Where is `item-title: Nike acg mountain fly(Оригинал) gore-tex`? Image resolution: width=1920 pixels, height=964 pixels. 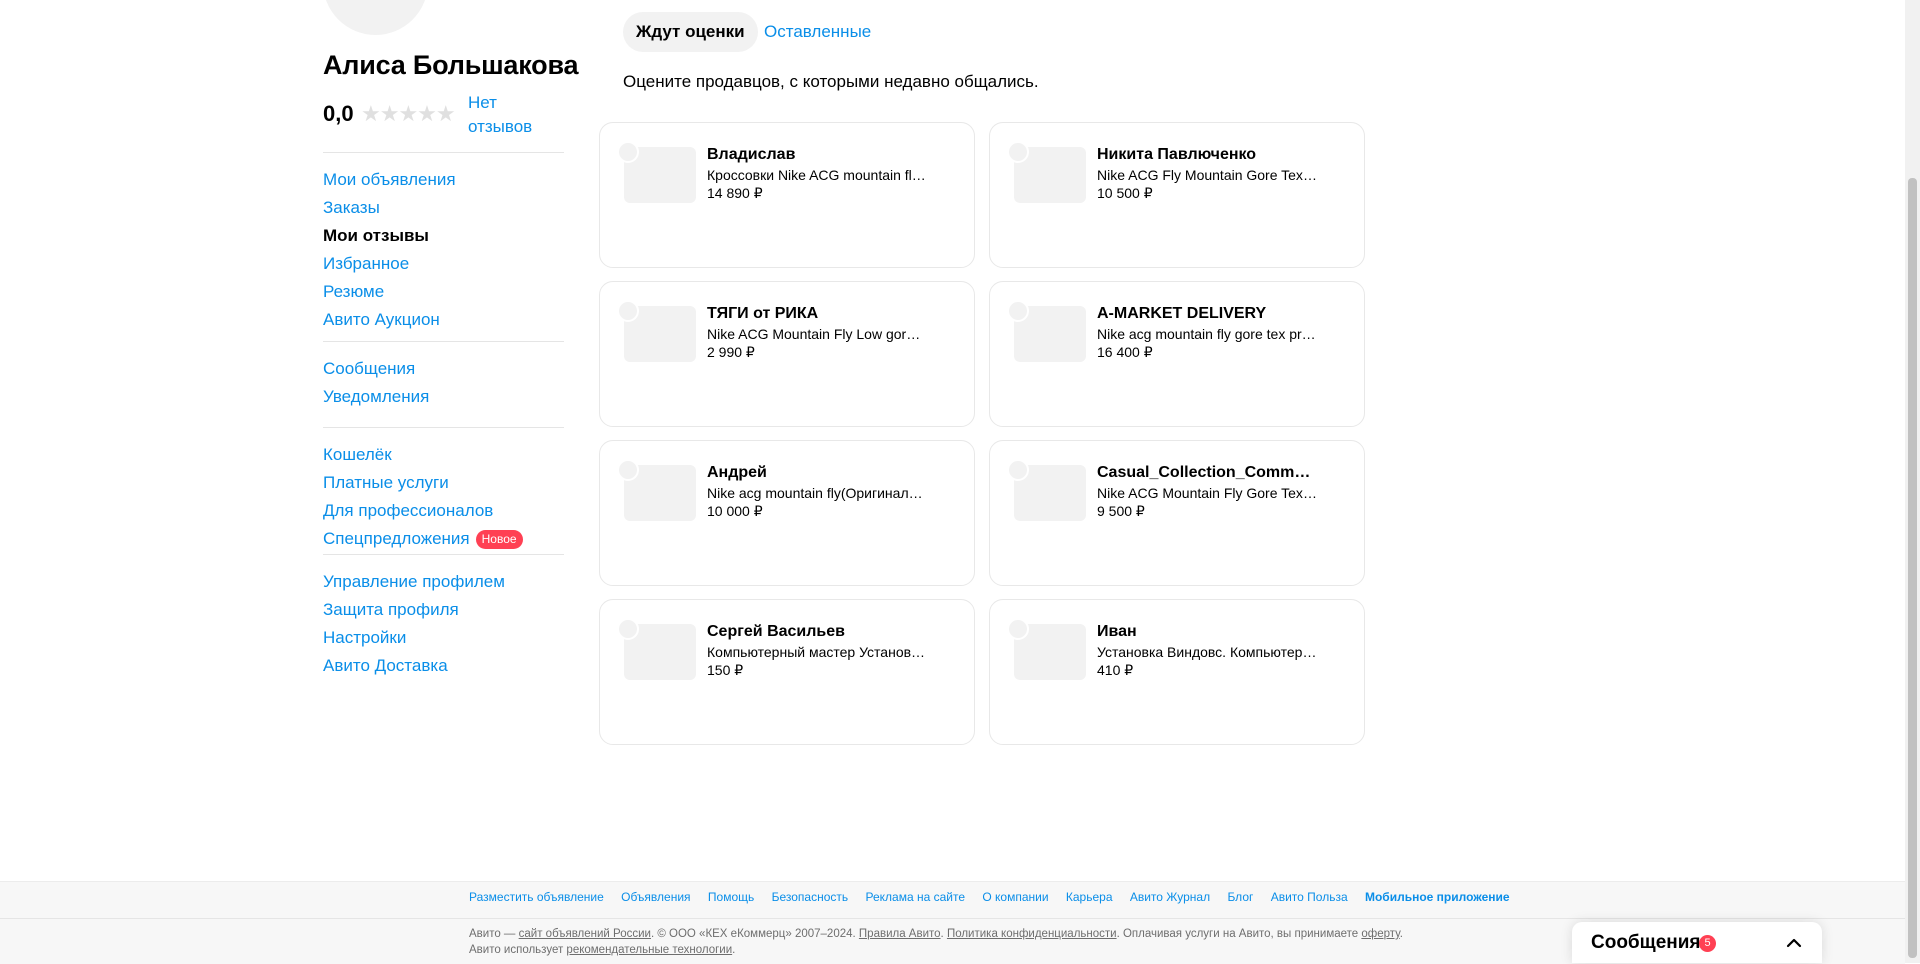
item-title: Nike acg mountain fly(Оригинал) gore-tex is located at coordinates (817, 493).